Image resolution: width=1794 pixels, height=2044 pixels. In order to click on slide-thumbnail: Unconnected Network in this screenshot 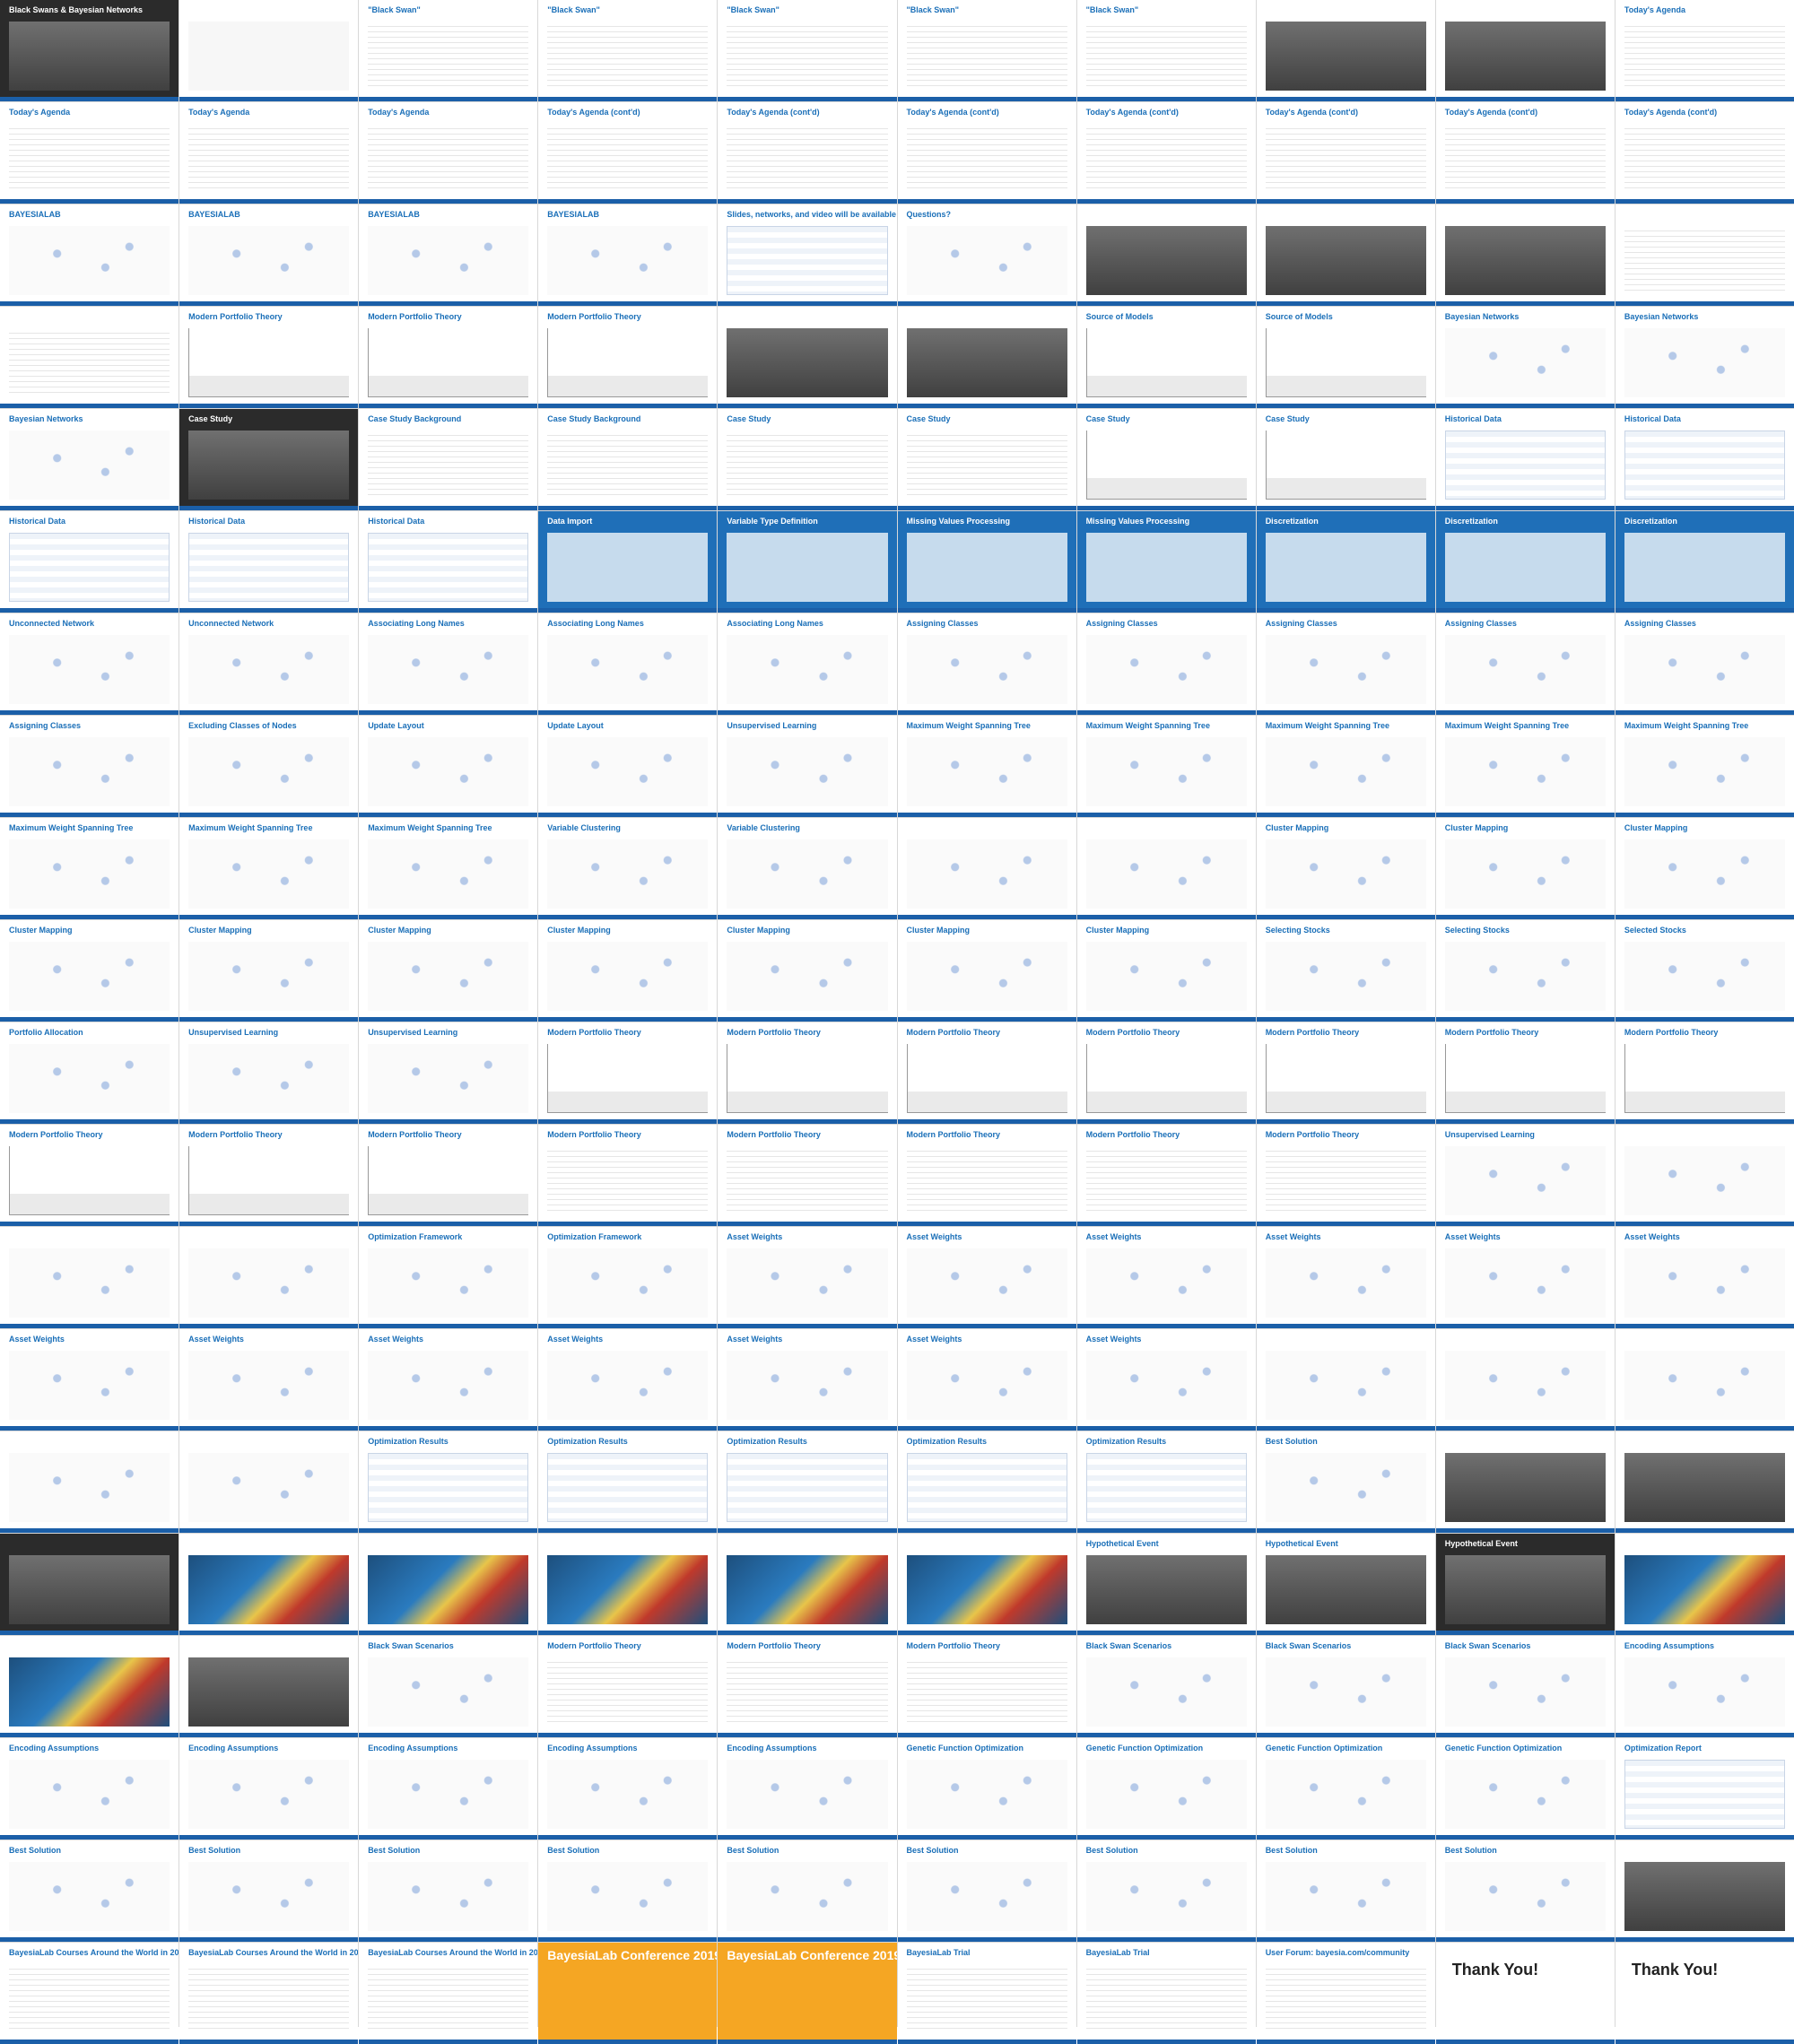, I will do `click(269, 664)`.